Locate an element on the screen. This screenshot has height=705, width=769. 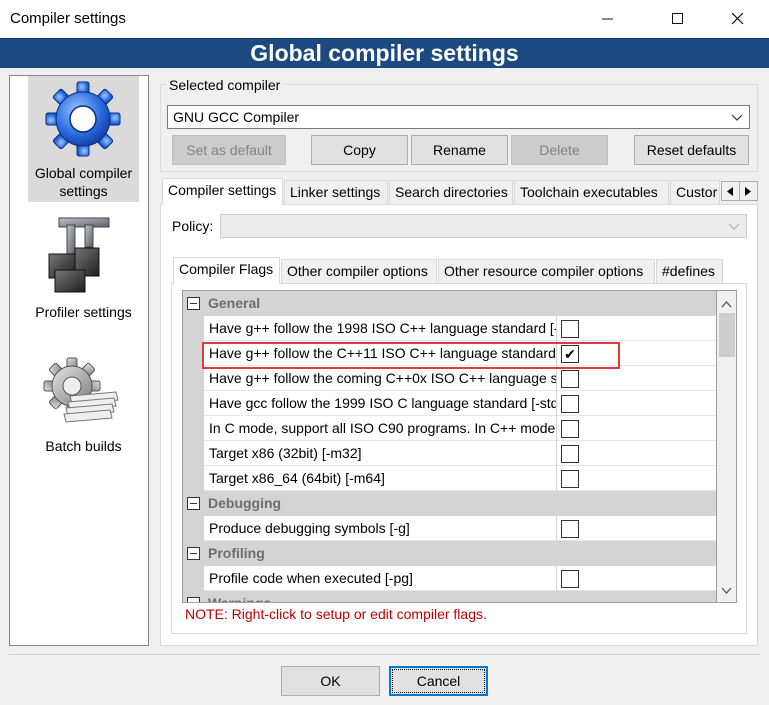
scrollbar-thumb is located at coordinates (727, 335).